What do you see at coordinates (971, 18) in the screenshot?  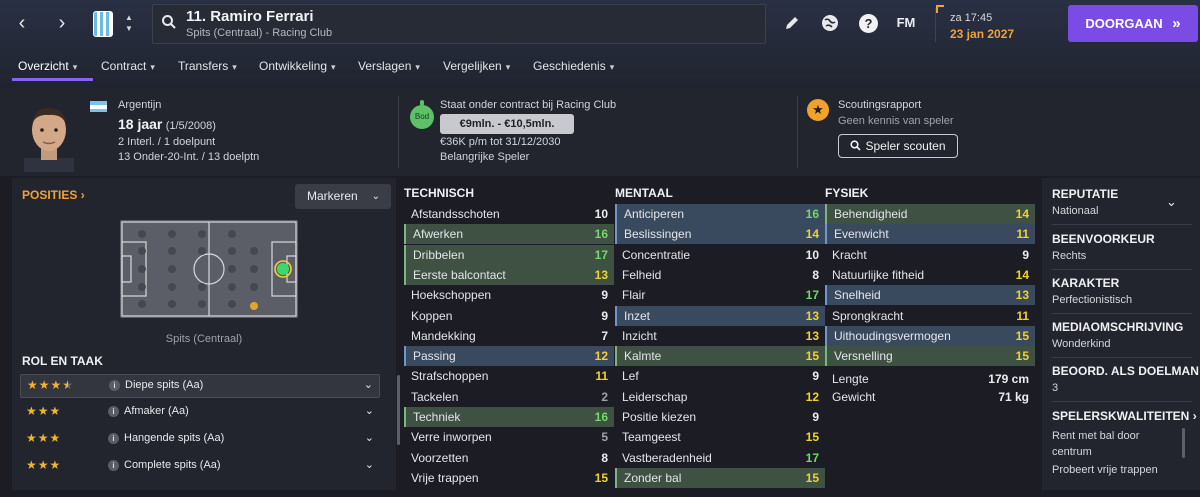 I see `game-time: za 17:45` at bounding box center [971, 18].